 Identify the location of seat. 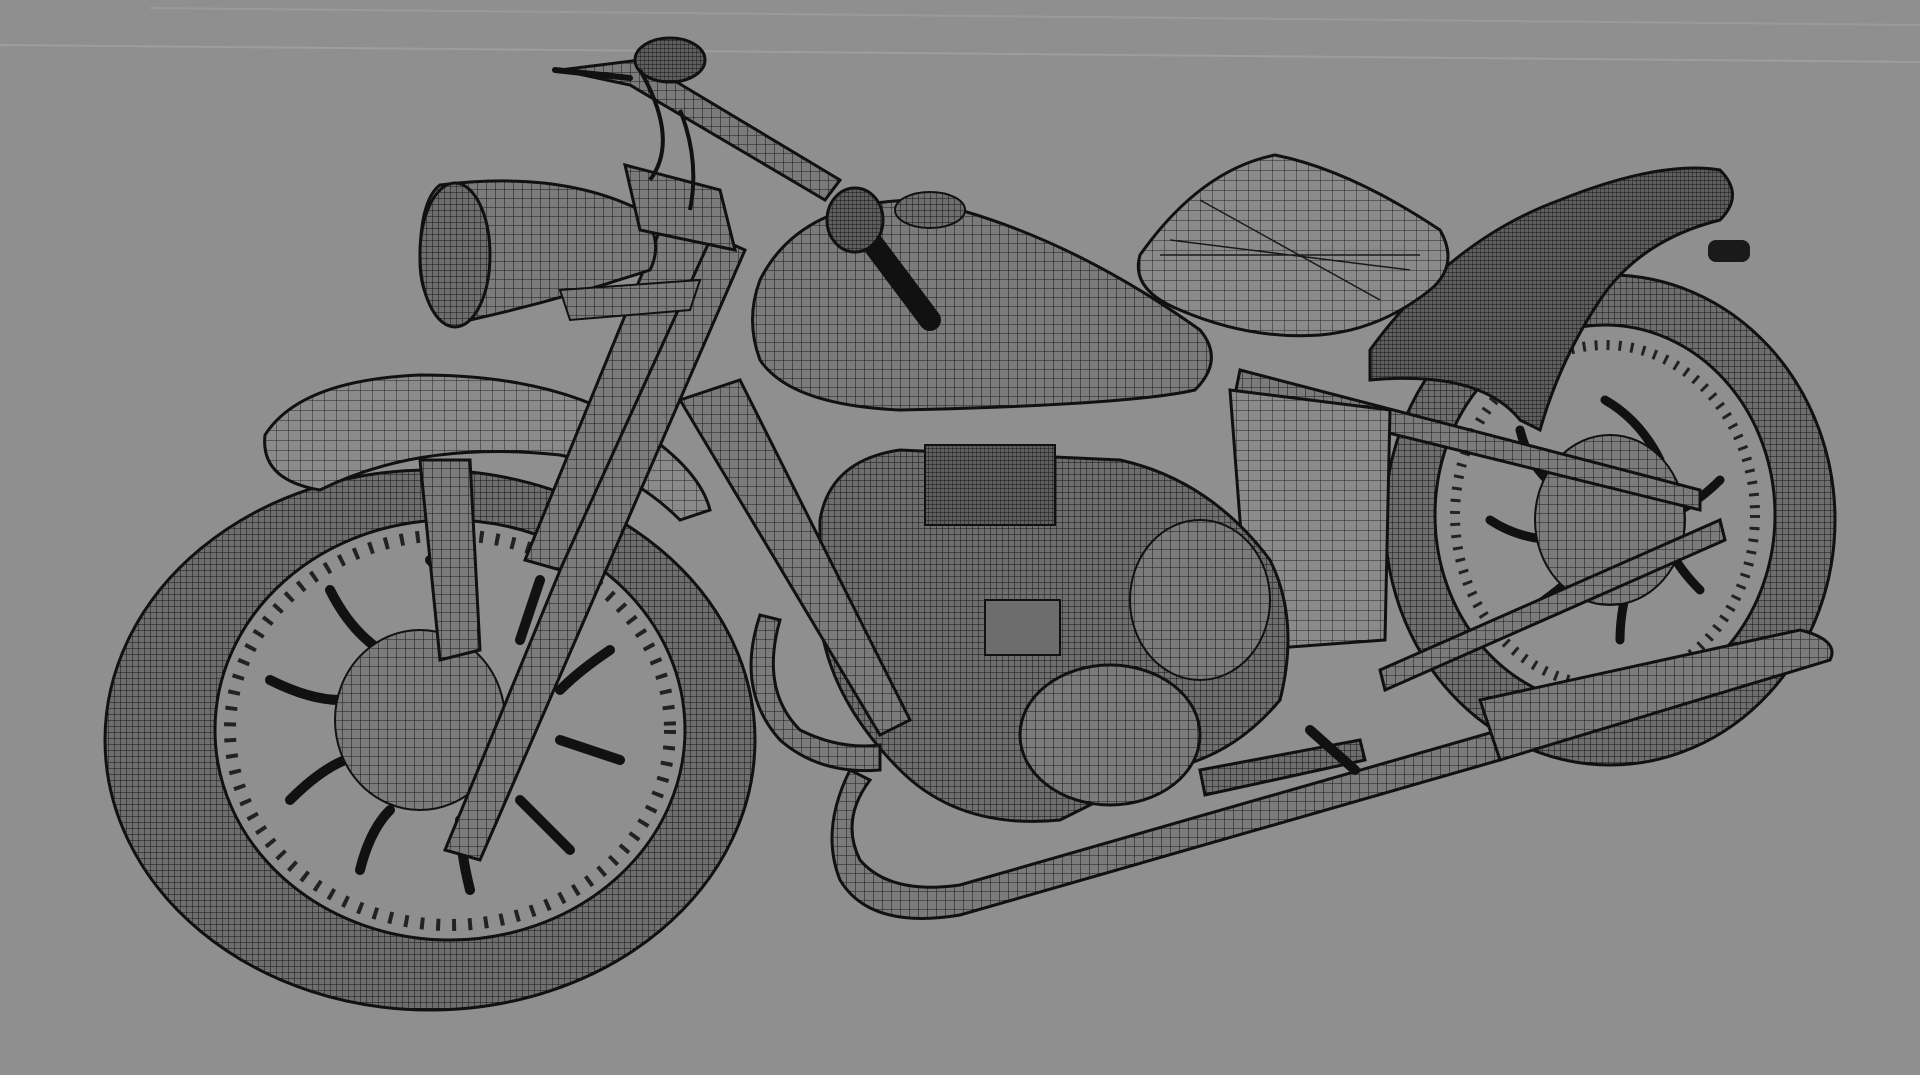
(1293, 245).